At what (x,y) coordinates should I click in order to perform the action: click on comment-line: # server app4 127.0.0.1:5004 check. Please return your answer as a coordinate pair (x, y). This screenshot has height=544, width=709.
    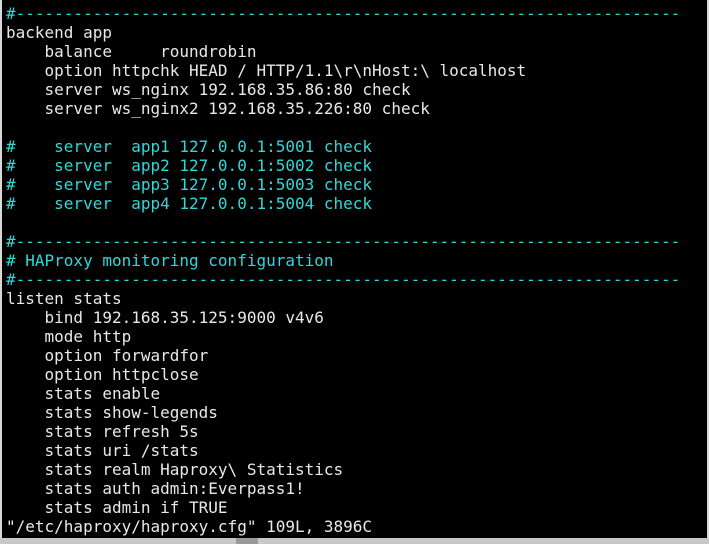
    Looking at the image, I should click on (189, 203).